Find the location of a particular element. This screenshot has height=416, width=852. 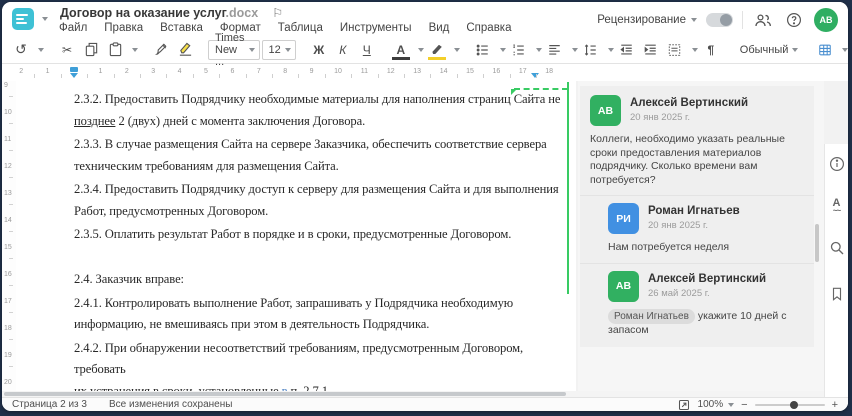

header-right: Рецензирование АВ is located at coordinates (717, 20).